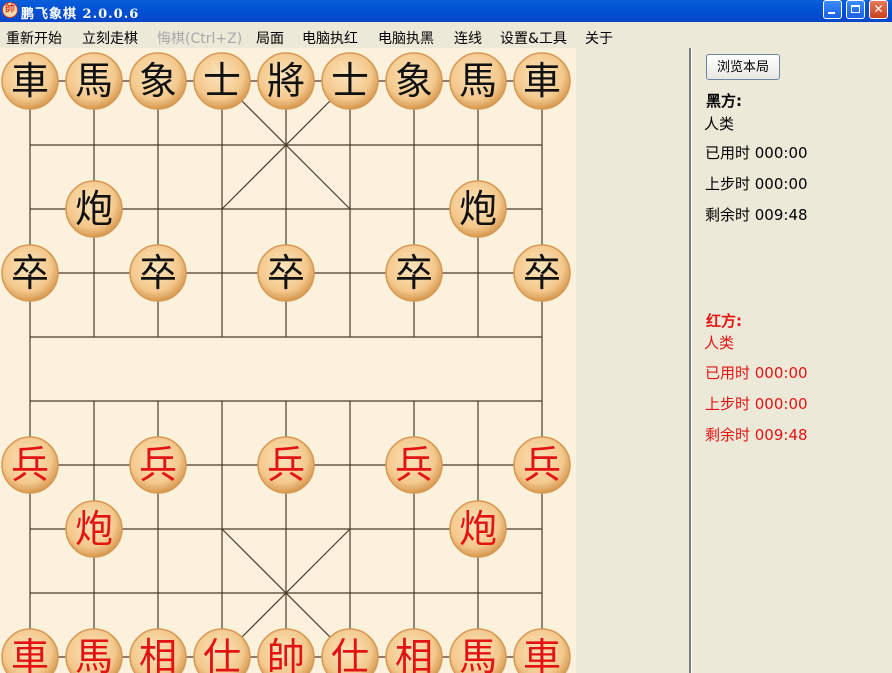 The width and height of the screenshot is (892, 673). What do you see at coordinates (724, 101) in the screenshot?
I see `black-side-heading: 黑方:` at bounding box center [724, 101].